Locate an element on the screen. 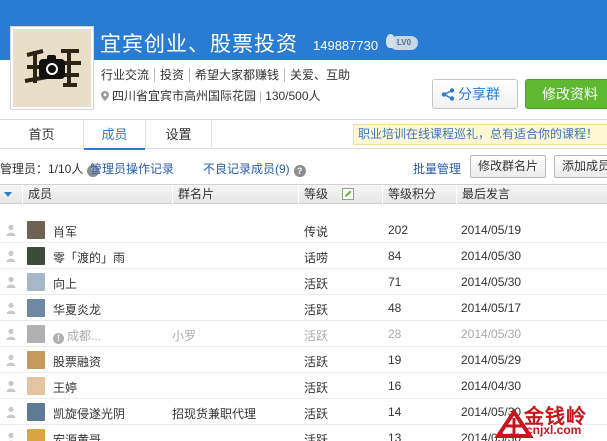 The height and width of the screenshot is (441, 607). column-last-speak: 最后发言 is located at coordinates (531, 194).